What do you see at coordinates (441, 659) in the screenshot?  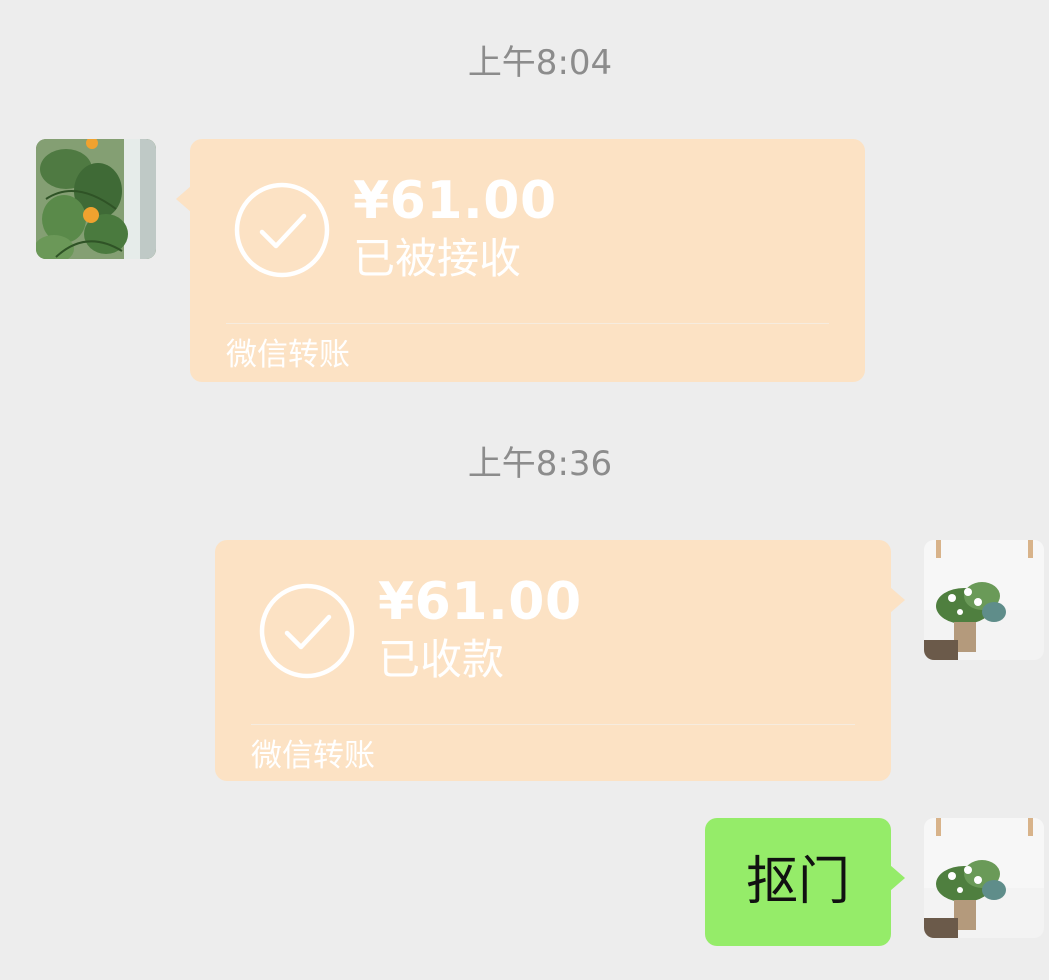 I see `transfer-status: 已收款` at bounding box center [441, 659].